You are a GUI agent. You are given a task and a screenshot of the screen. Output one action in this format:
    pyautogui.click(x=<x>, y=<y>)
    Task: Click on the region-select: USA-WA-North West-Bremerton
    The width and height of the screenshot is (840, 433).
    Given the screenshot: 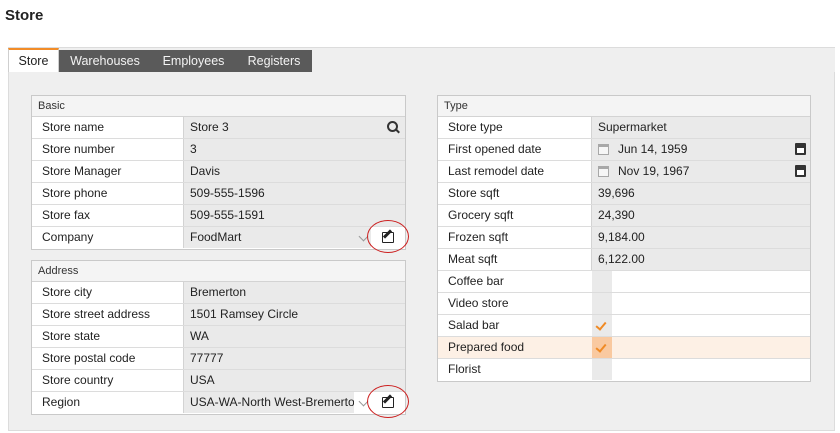 What is the action you would take?
    pyautogui.click(x=268, y=402)
    